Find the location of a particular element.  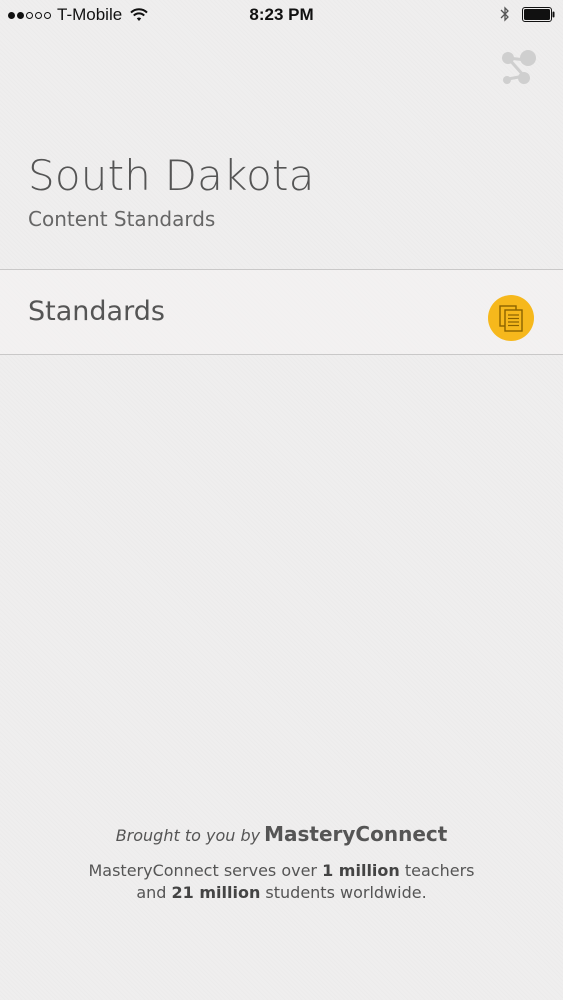

title-block: South Dakota Content Standards is located at coordinates (171, 192).